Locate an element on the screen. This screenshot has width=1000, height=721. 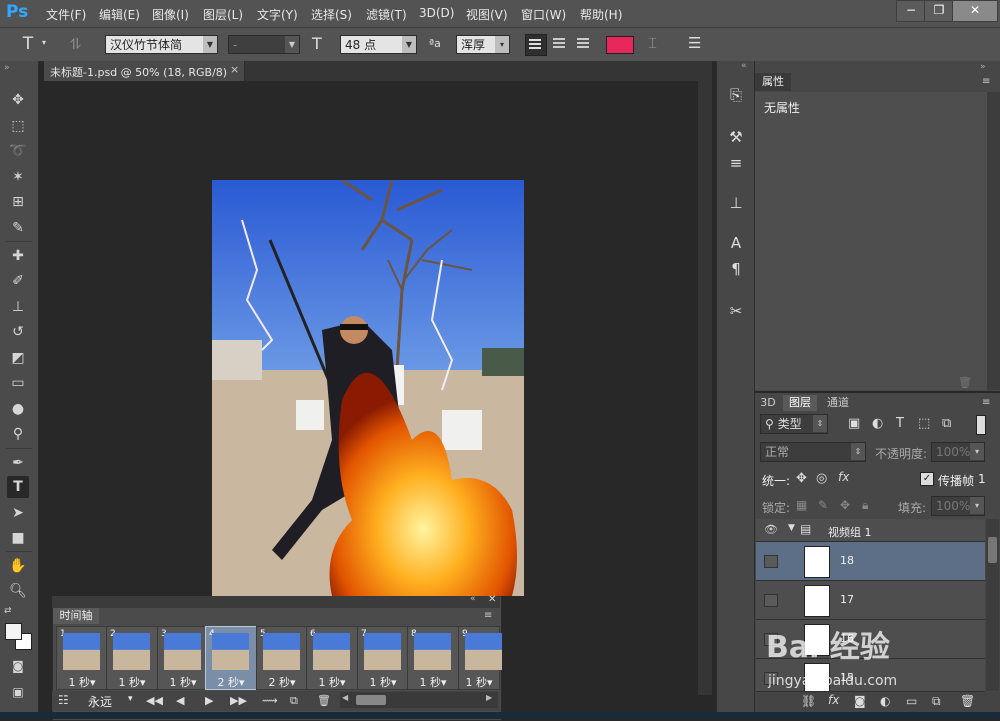
lock-position-icon: ✥ is located at coordinates (845, 505).